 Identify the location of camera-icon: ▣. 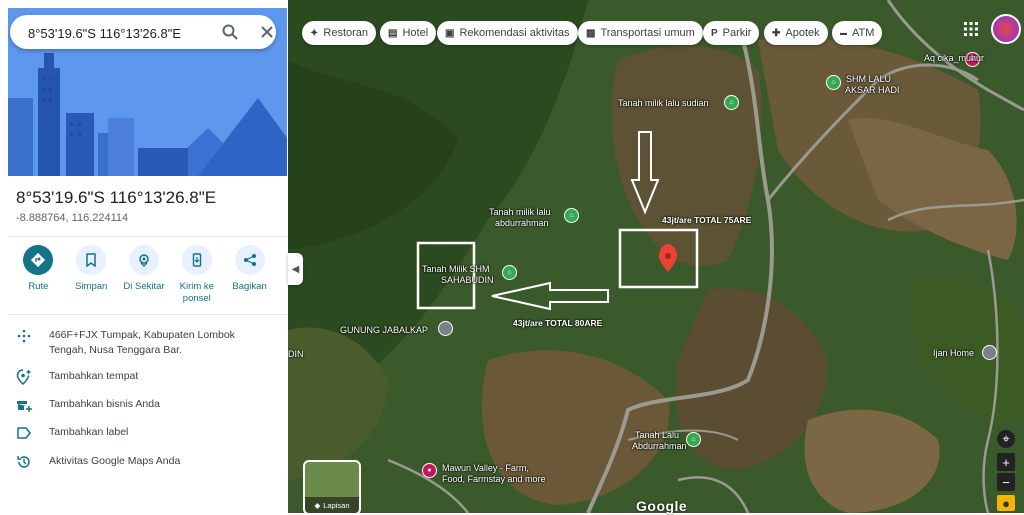
(450, 33).